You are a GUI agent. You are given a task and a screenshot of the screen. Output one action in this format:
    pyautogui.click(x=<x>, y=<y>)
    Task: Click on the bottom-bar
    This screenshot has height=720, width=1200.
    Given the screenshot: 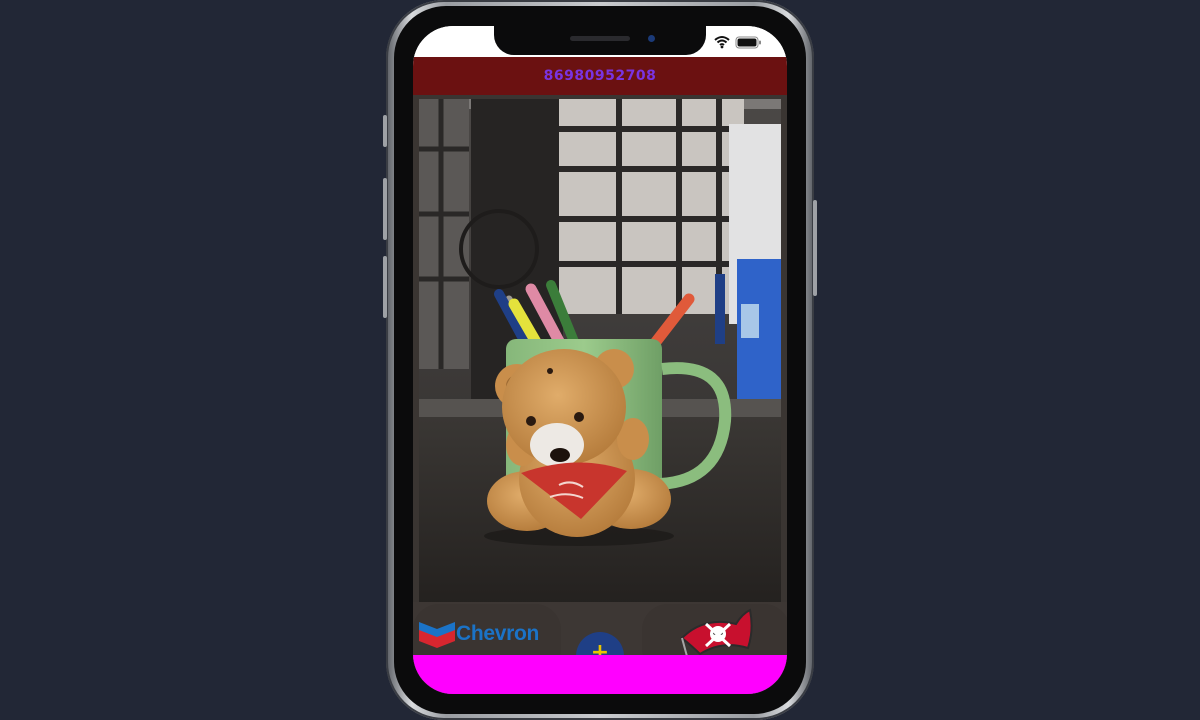 What is the action you would take?
    pyautogui.click(x=600, y=674)
    